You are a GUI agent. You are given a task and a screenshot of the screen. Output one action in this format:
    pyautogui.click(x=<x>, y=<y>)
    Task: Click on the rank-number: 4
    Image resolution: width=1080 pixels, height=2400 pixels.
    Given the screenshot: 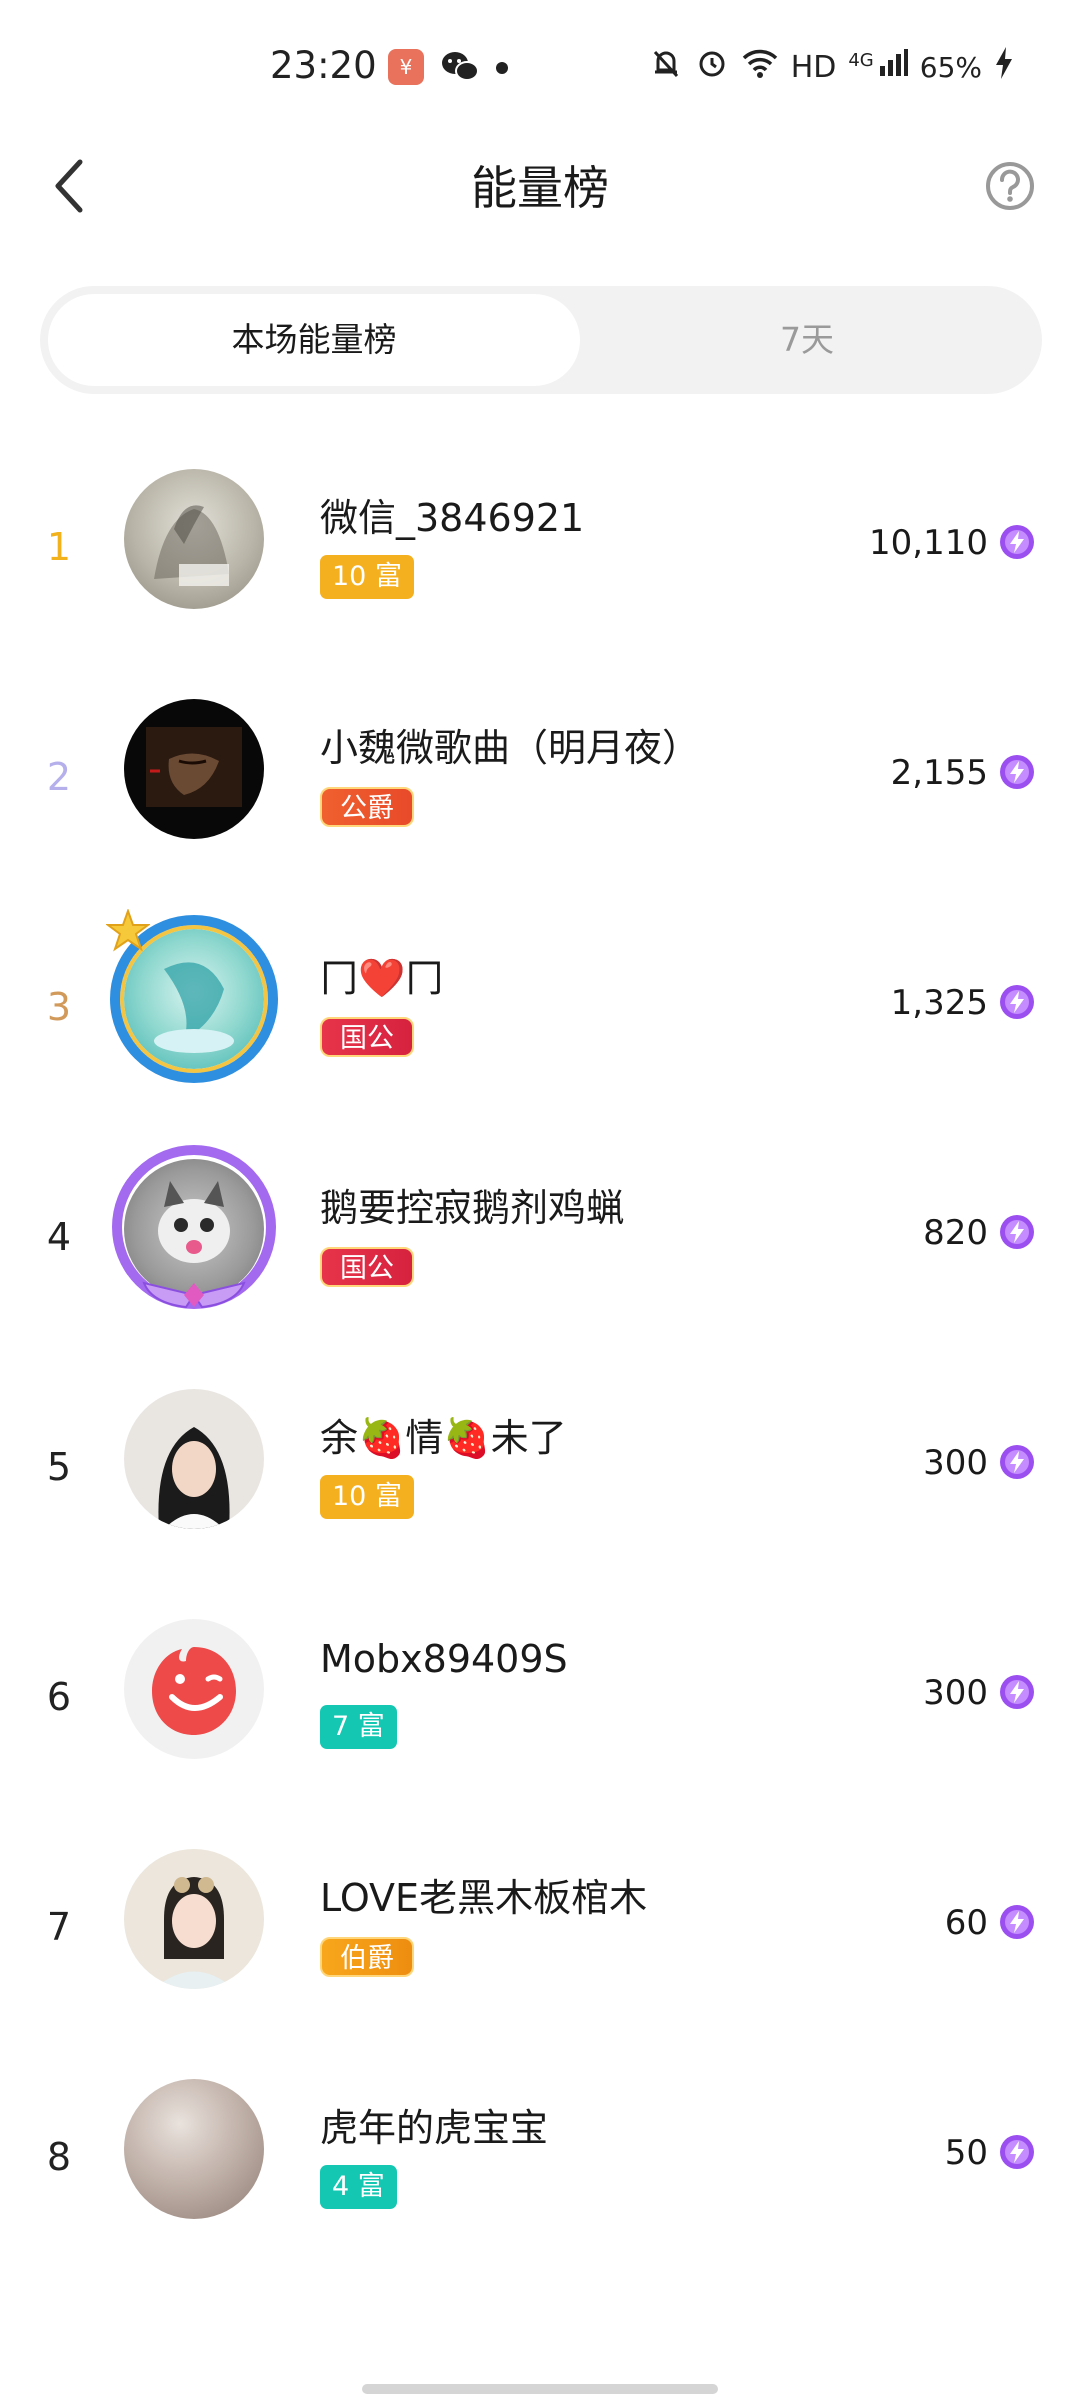 What is the action you would take?
    pyautogui.click(x=59, y=1237)
    